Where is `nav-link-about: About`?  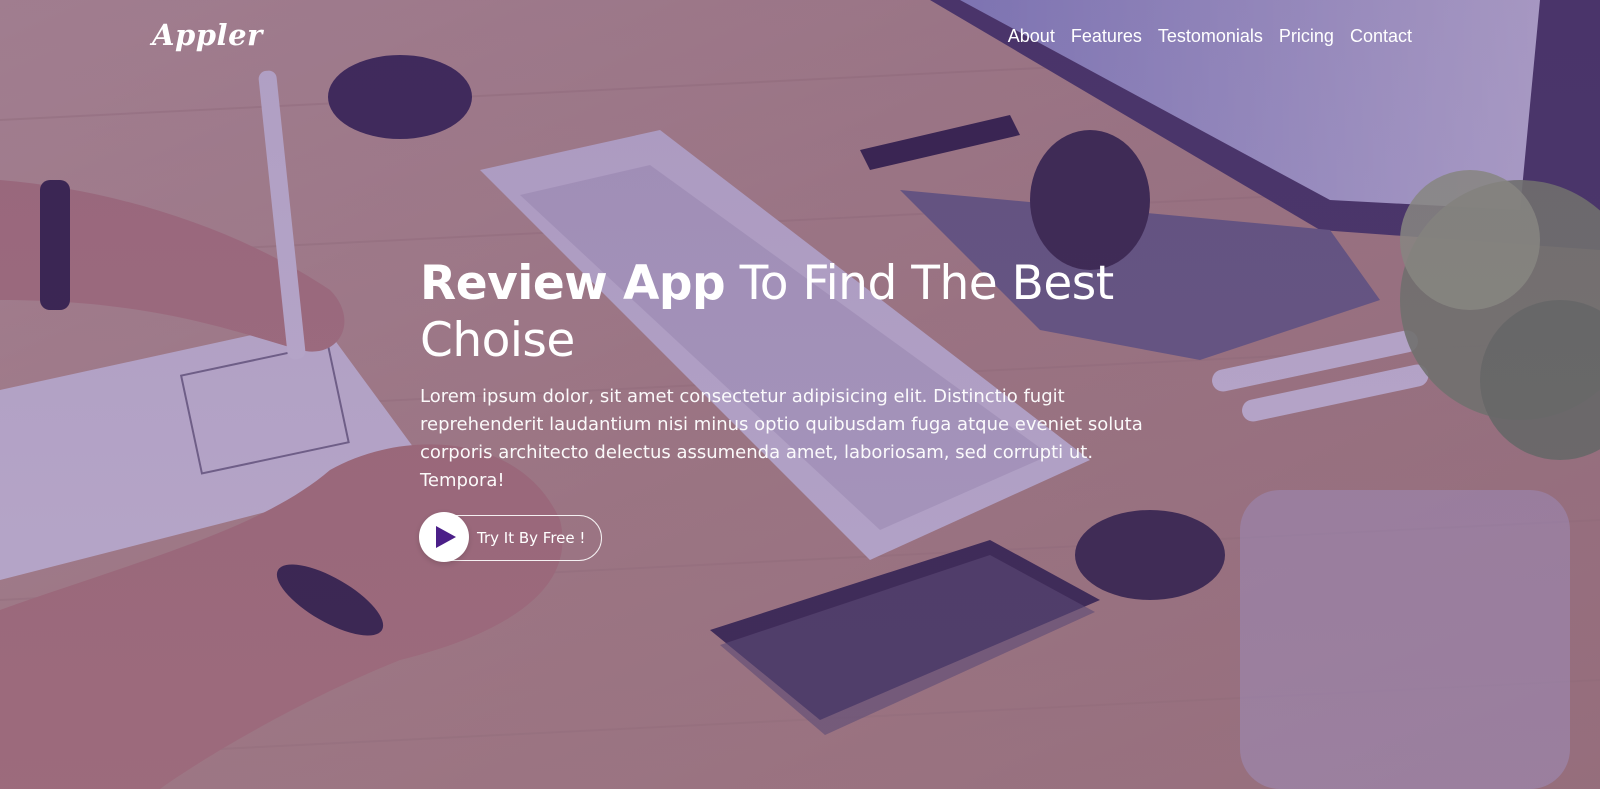
nav-link-about: About is located at coordinates (1031, 36).